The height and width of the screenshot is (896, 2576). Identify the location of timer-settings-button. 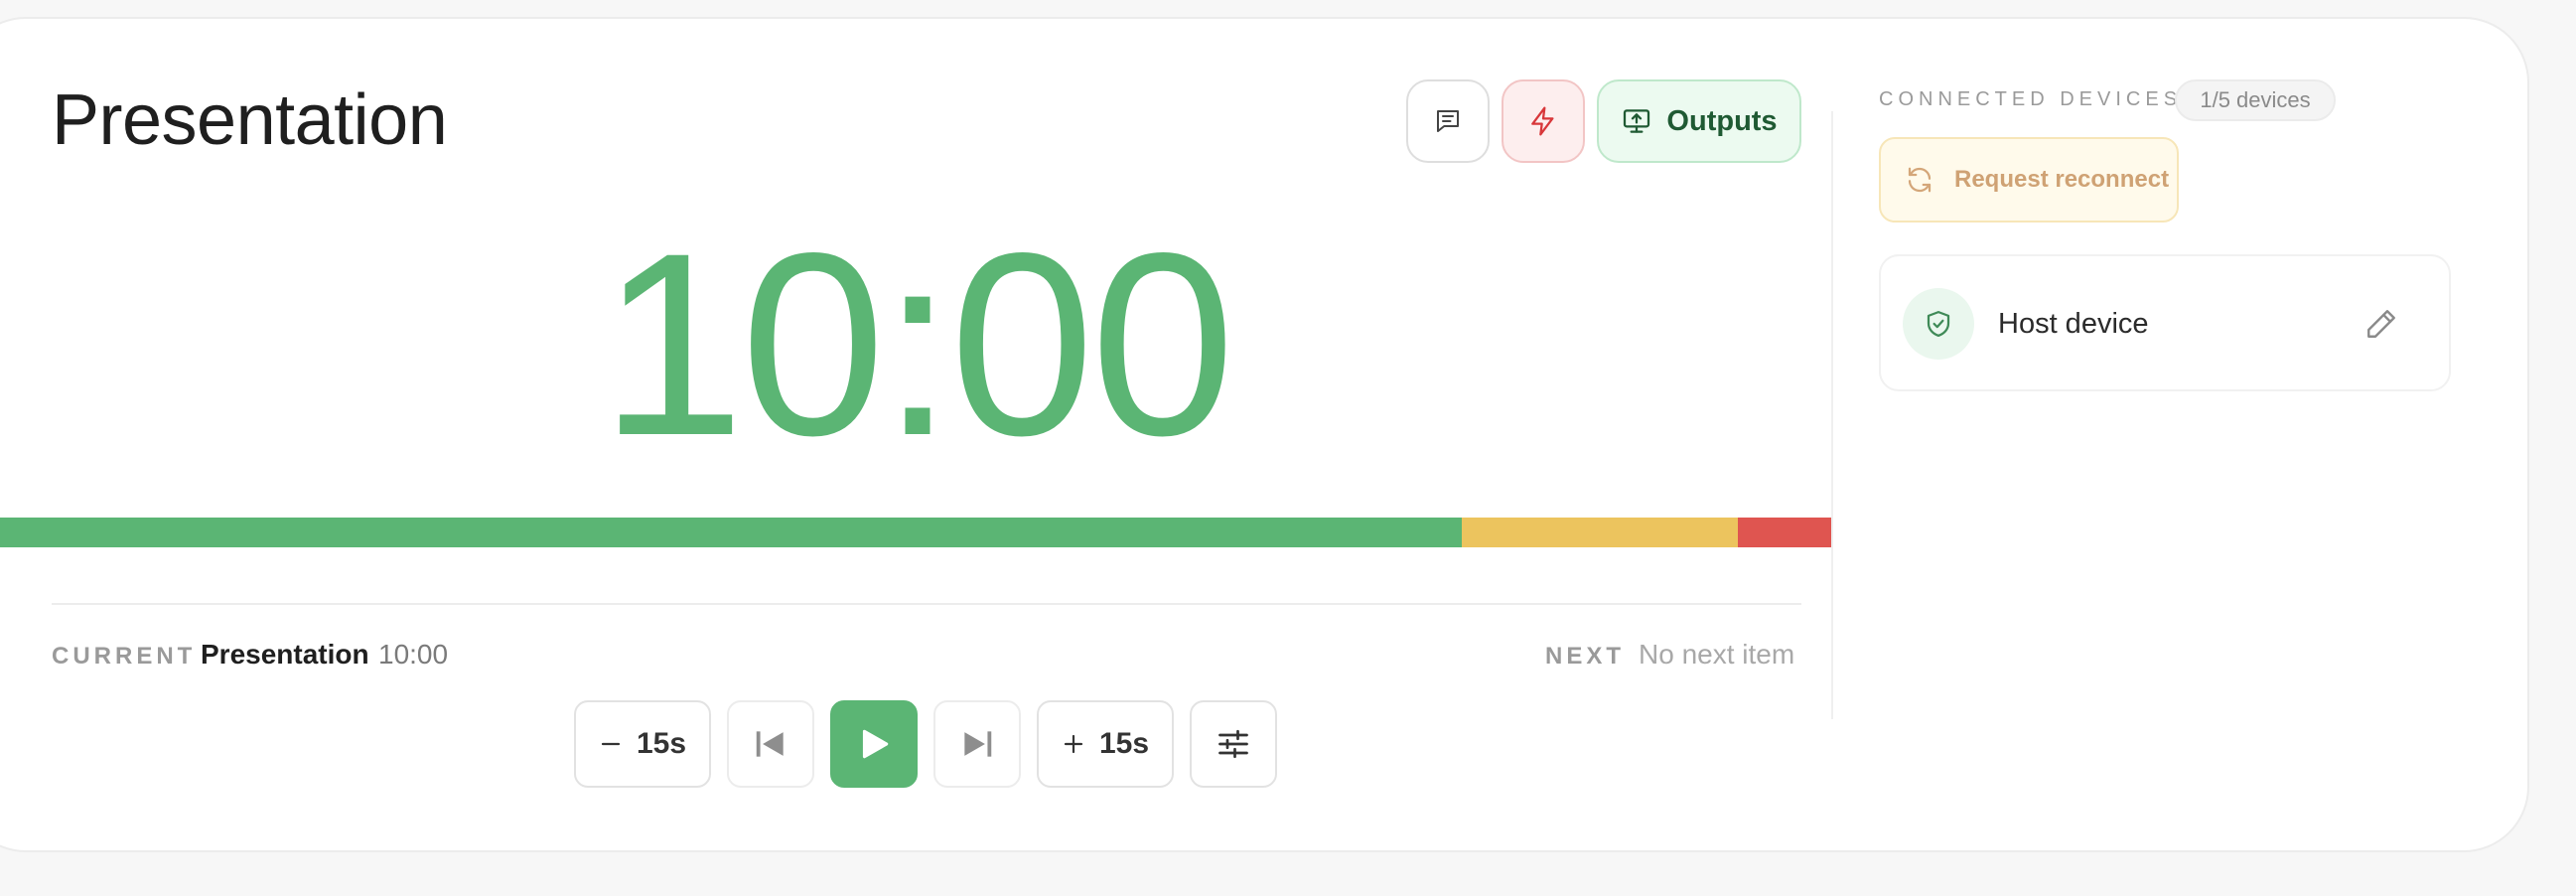
(1234, 744).